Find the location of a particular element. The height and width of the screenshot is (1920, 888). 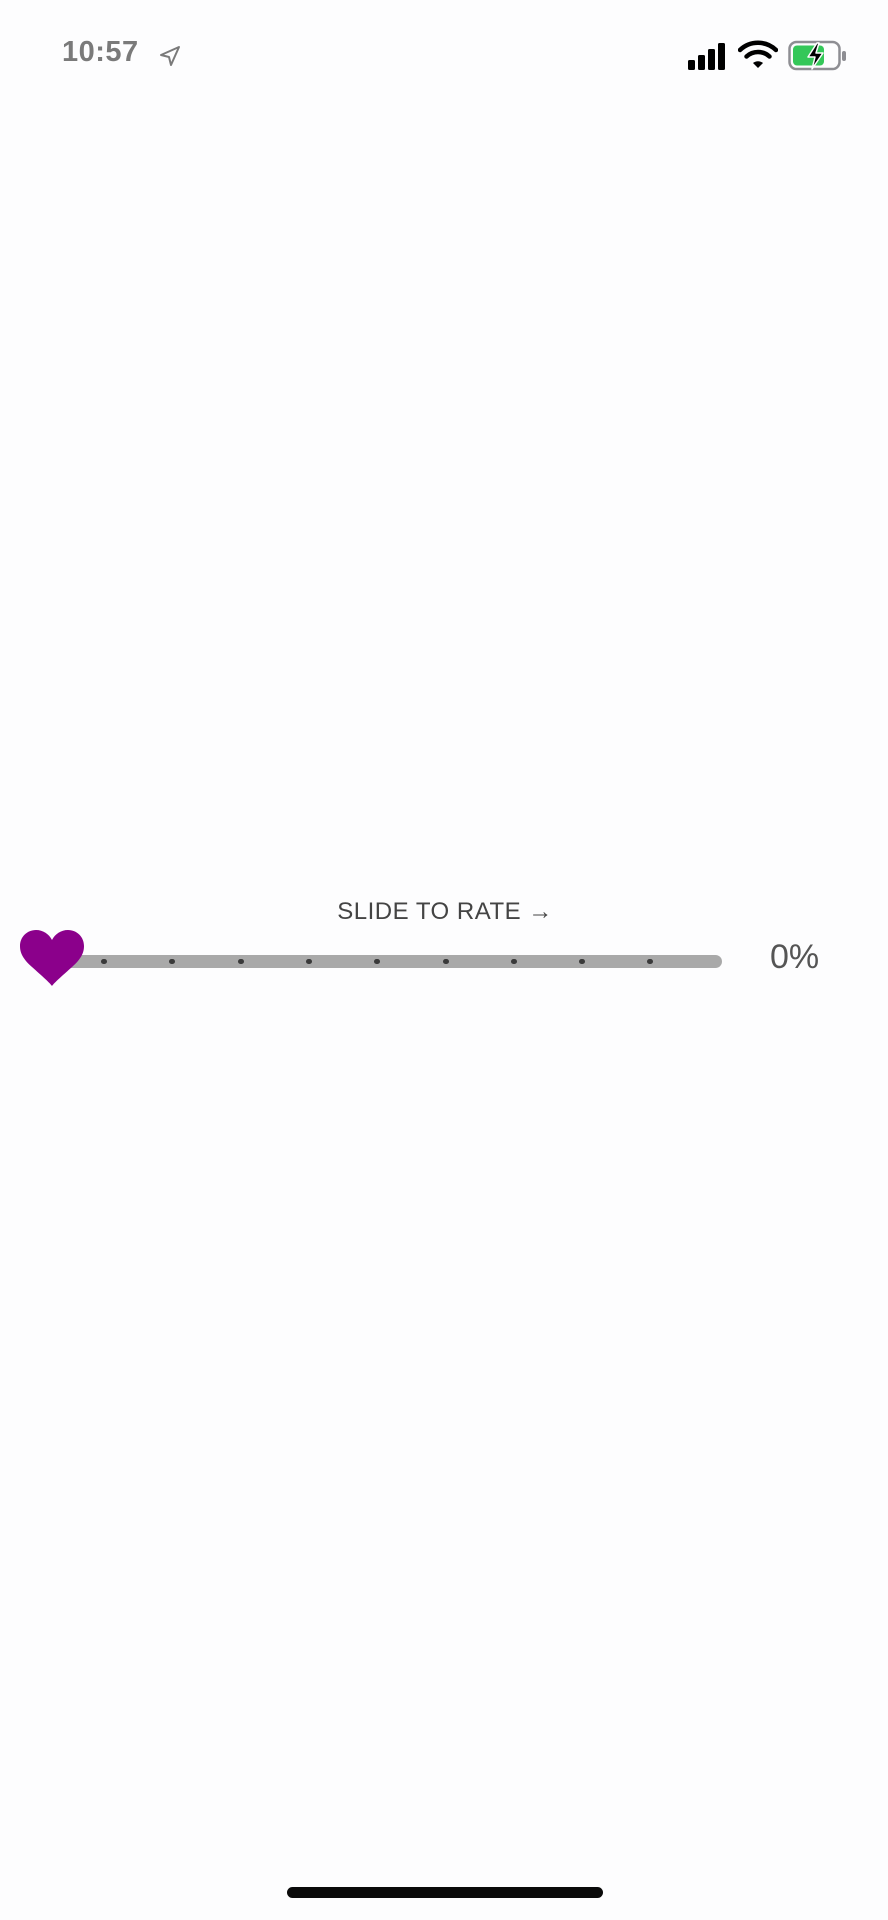

status-time: 10:57 is located at coordinates (100, 52).